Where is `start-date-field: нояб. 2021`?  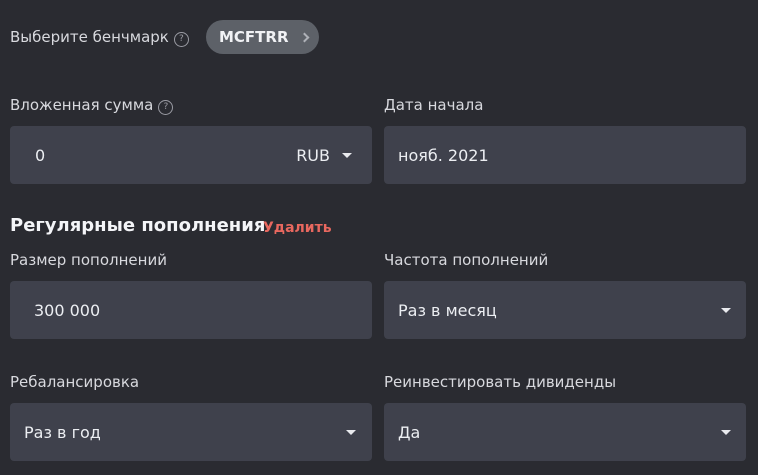 start-date-field: нояб. 2021 is located at coordinates (565, 155).